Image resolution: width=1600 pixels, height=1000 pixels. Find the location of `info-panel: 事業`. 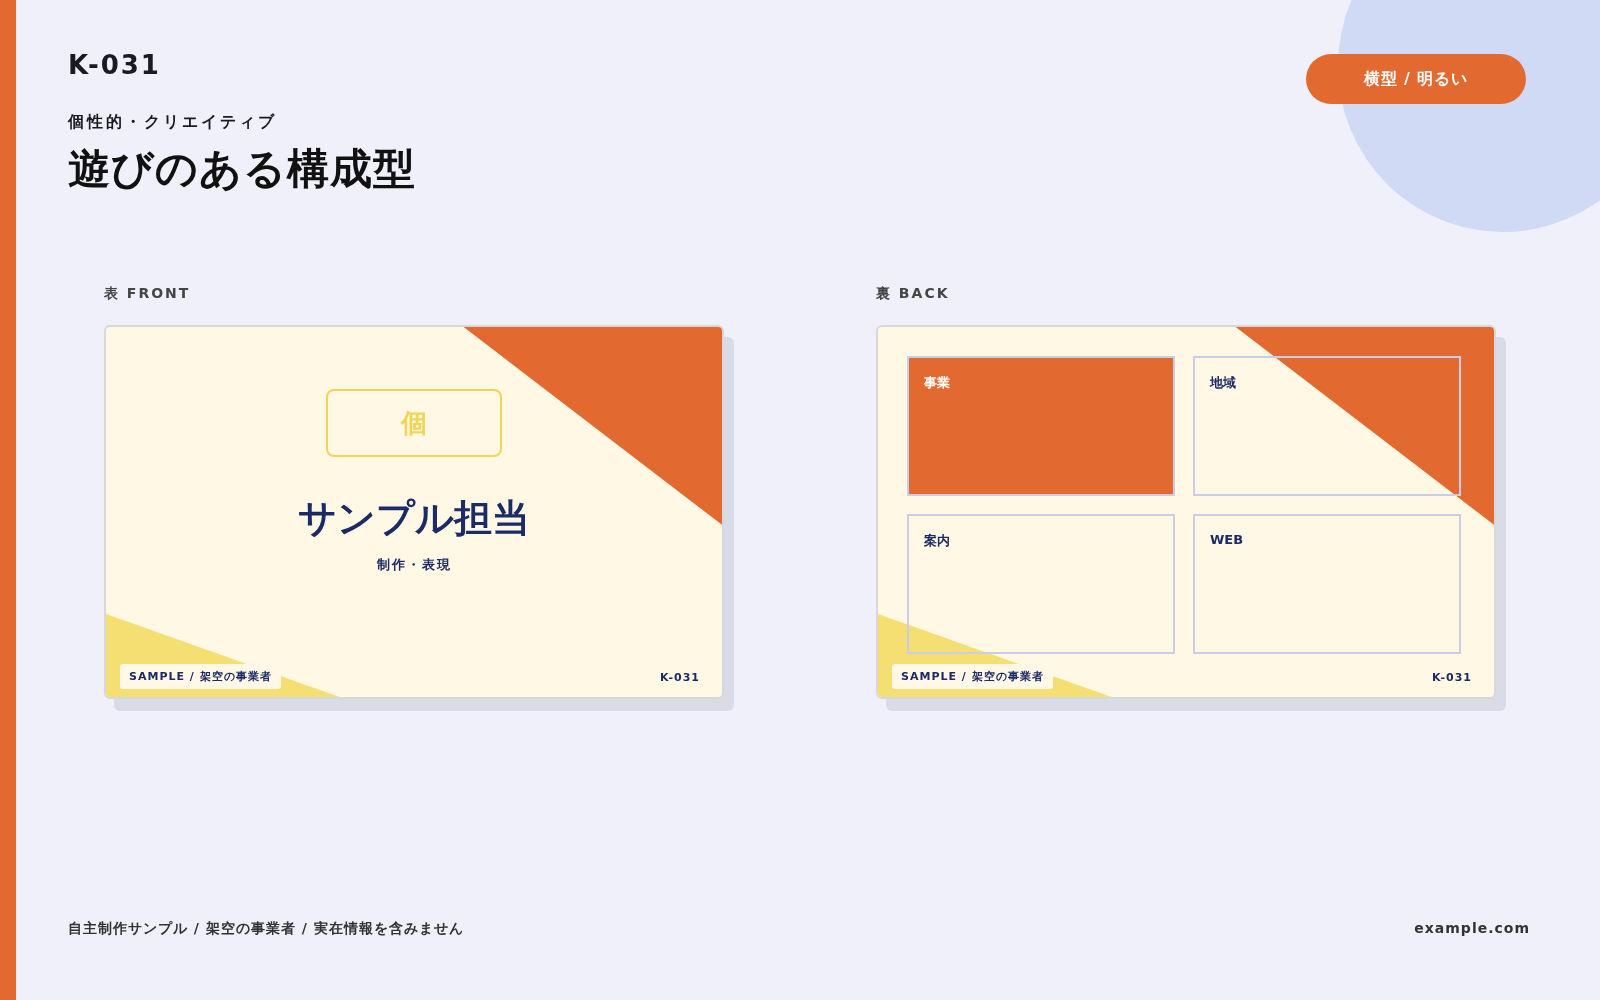

info-panel: 事業 is located at coordinates (1041, 426).